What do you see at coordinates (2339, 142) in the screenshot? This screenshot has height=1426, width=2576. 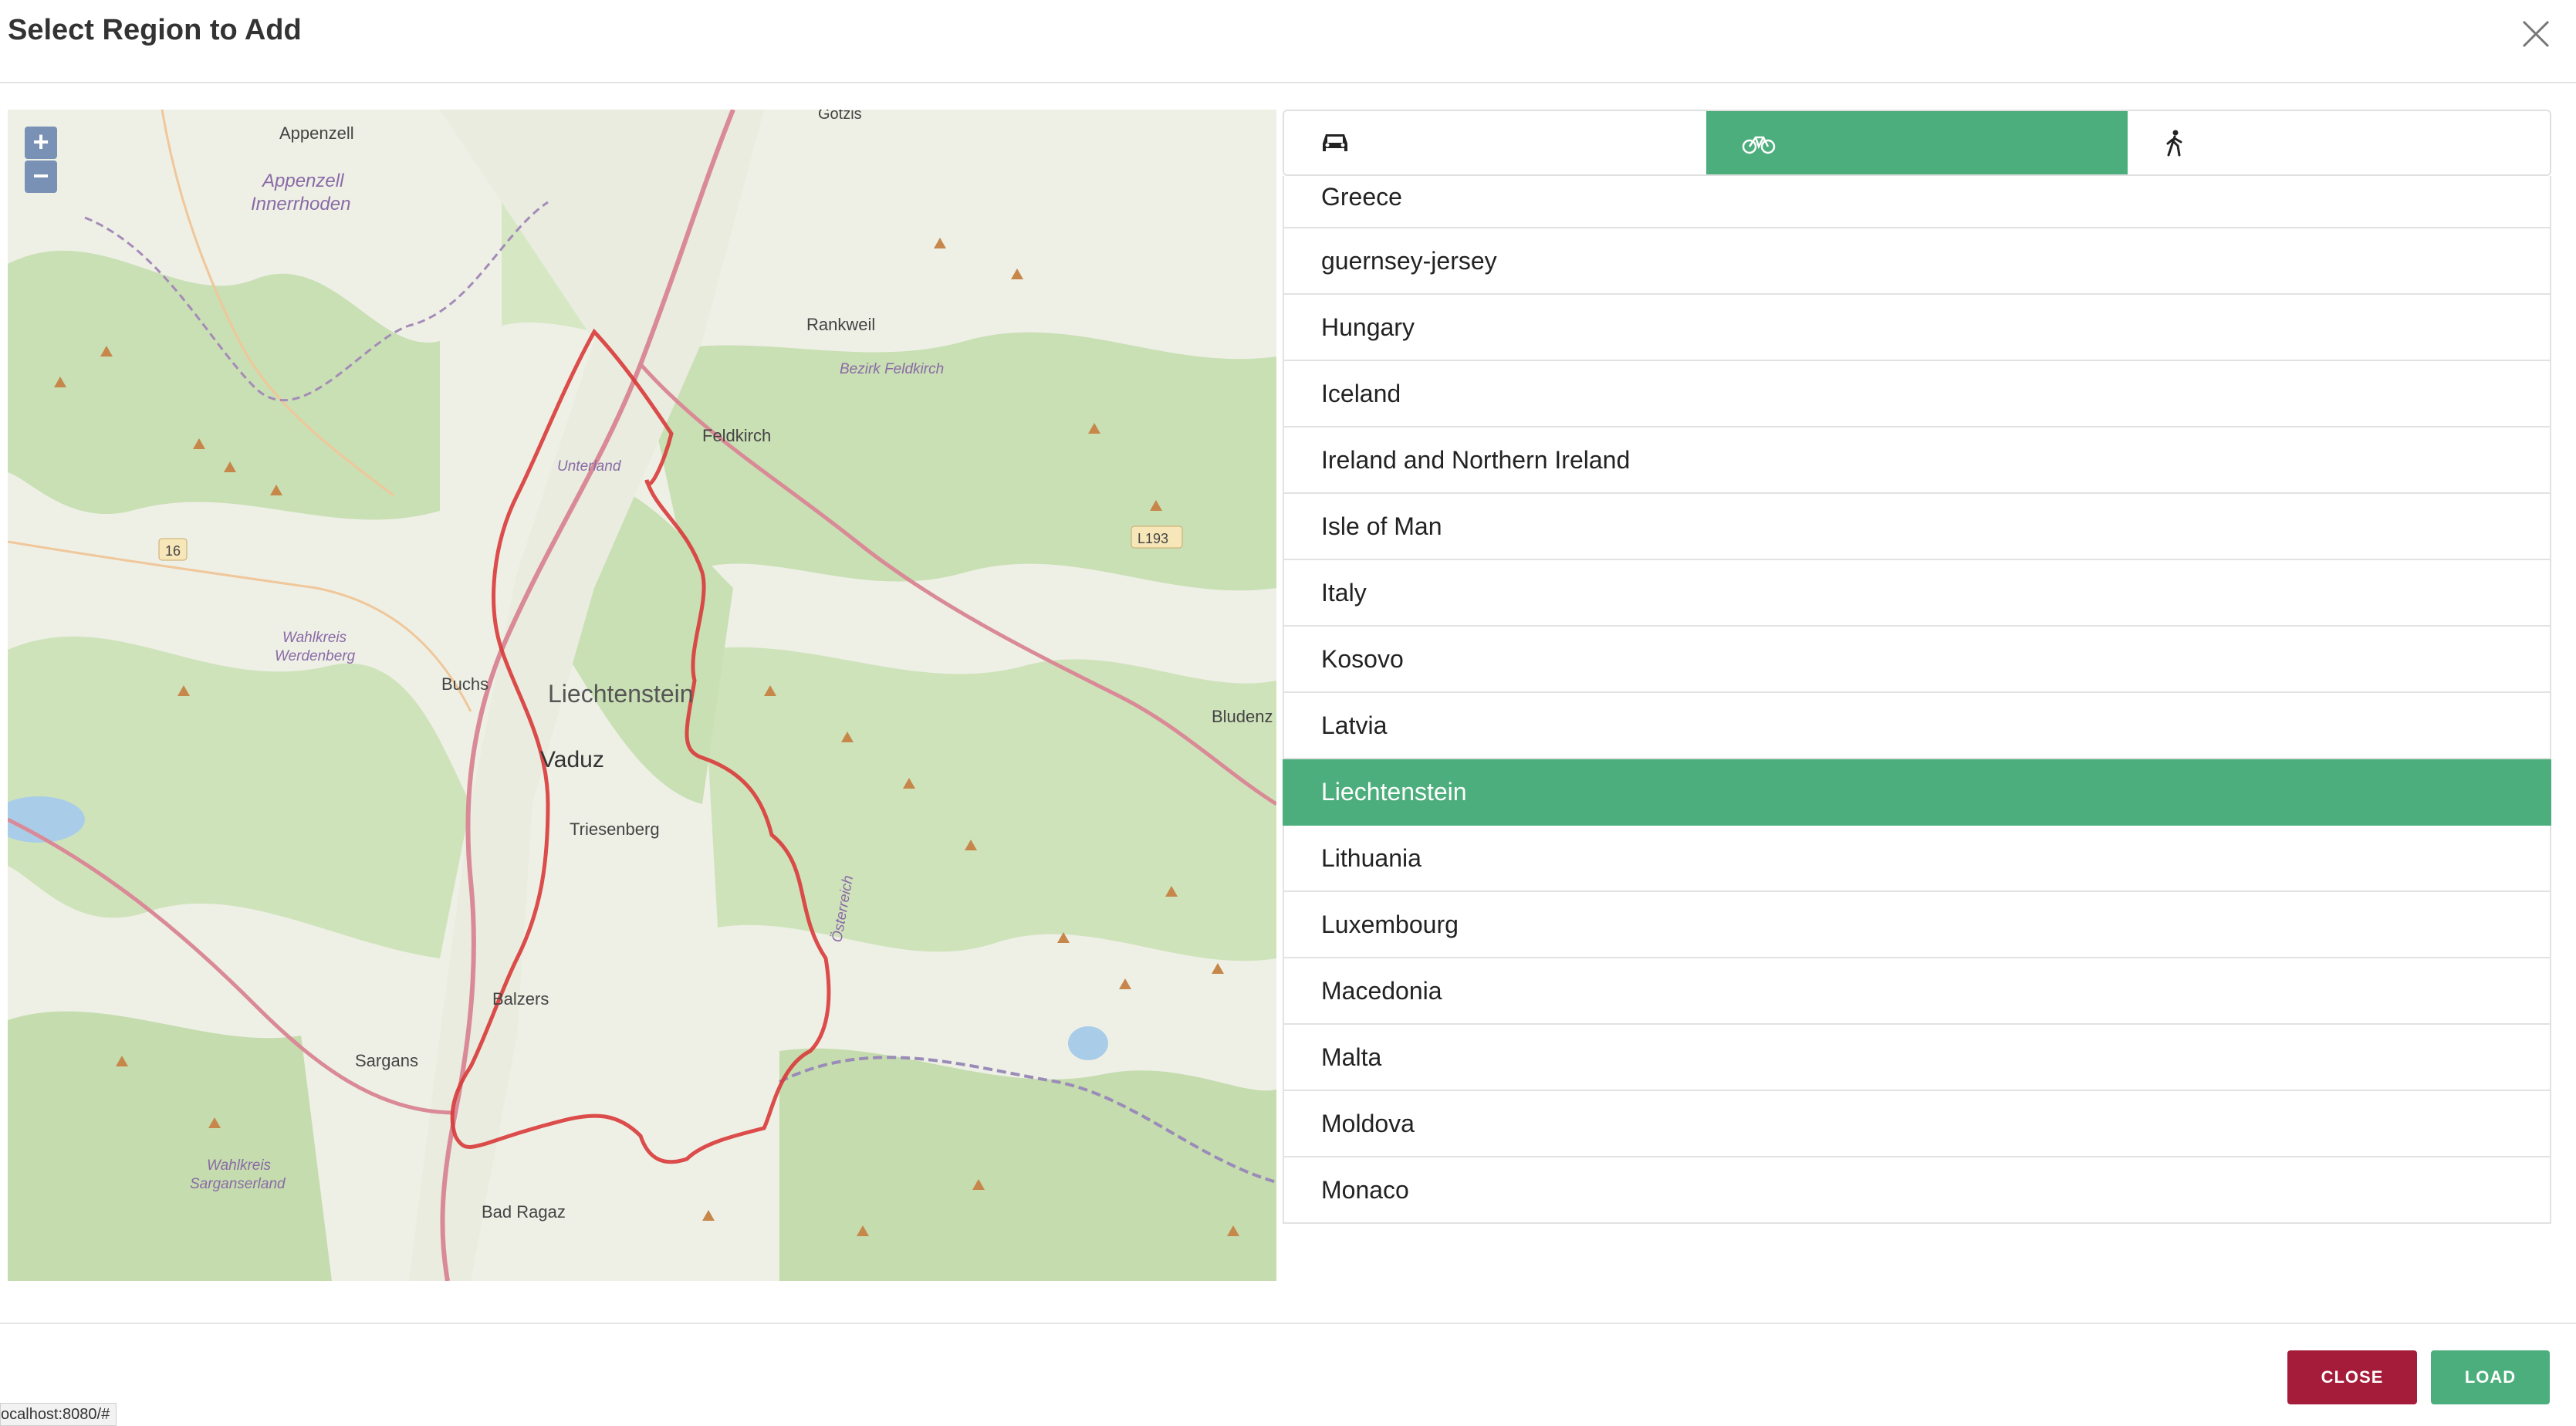 I see `tab-walking` at bounding box center [2339, 142].